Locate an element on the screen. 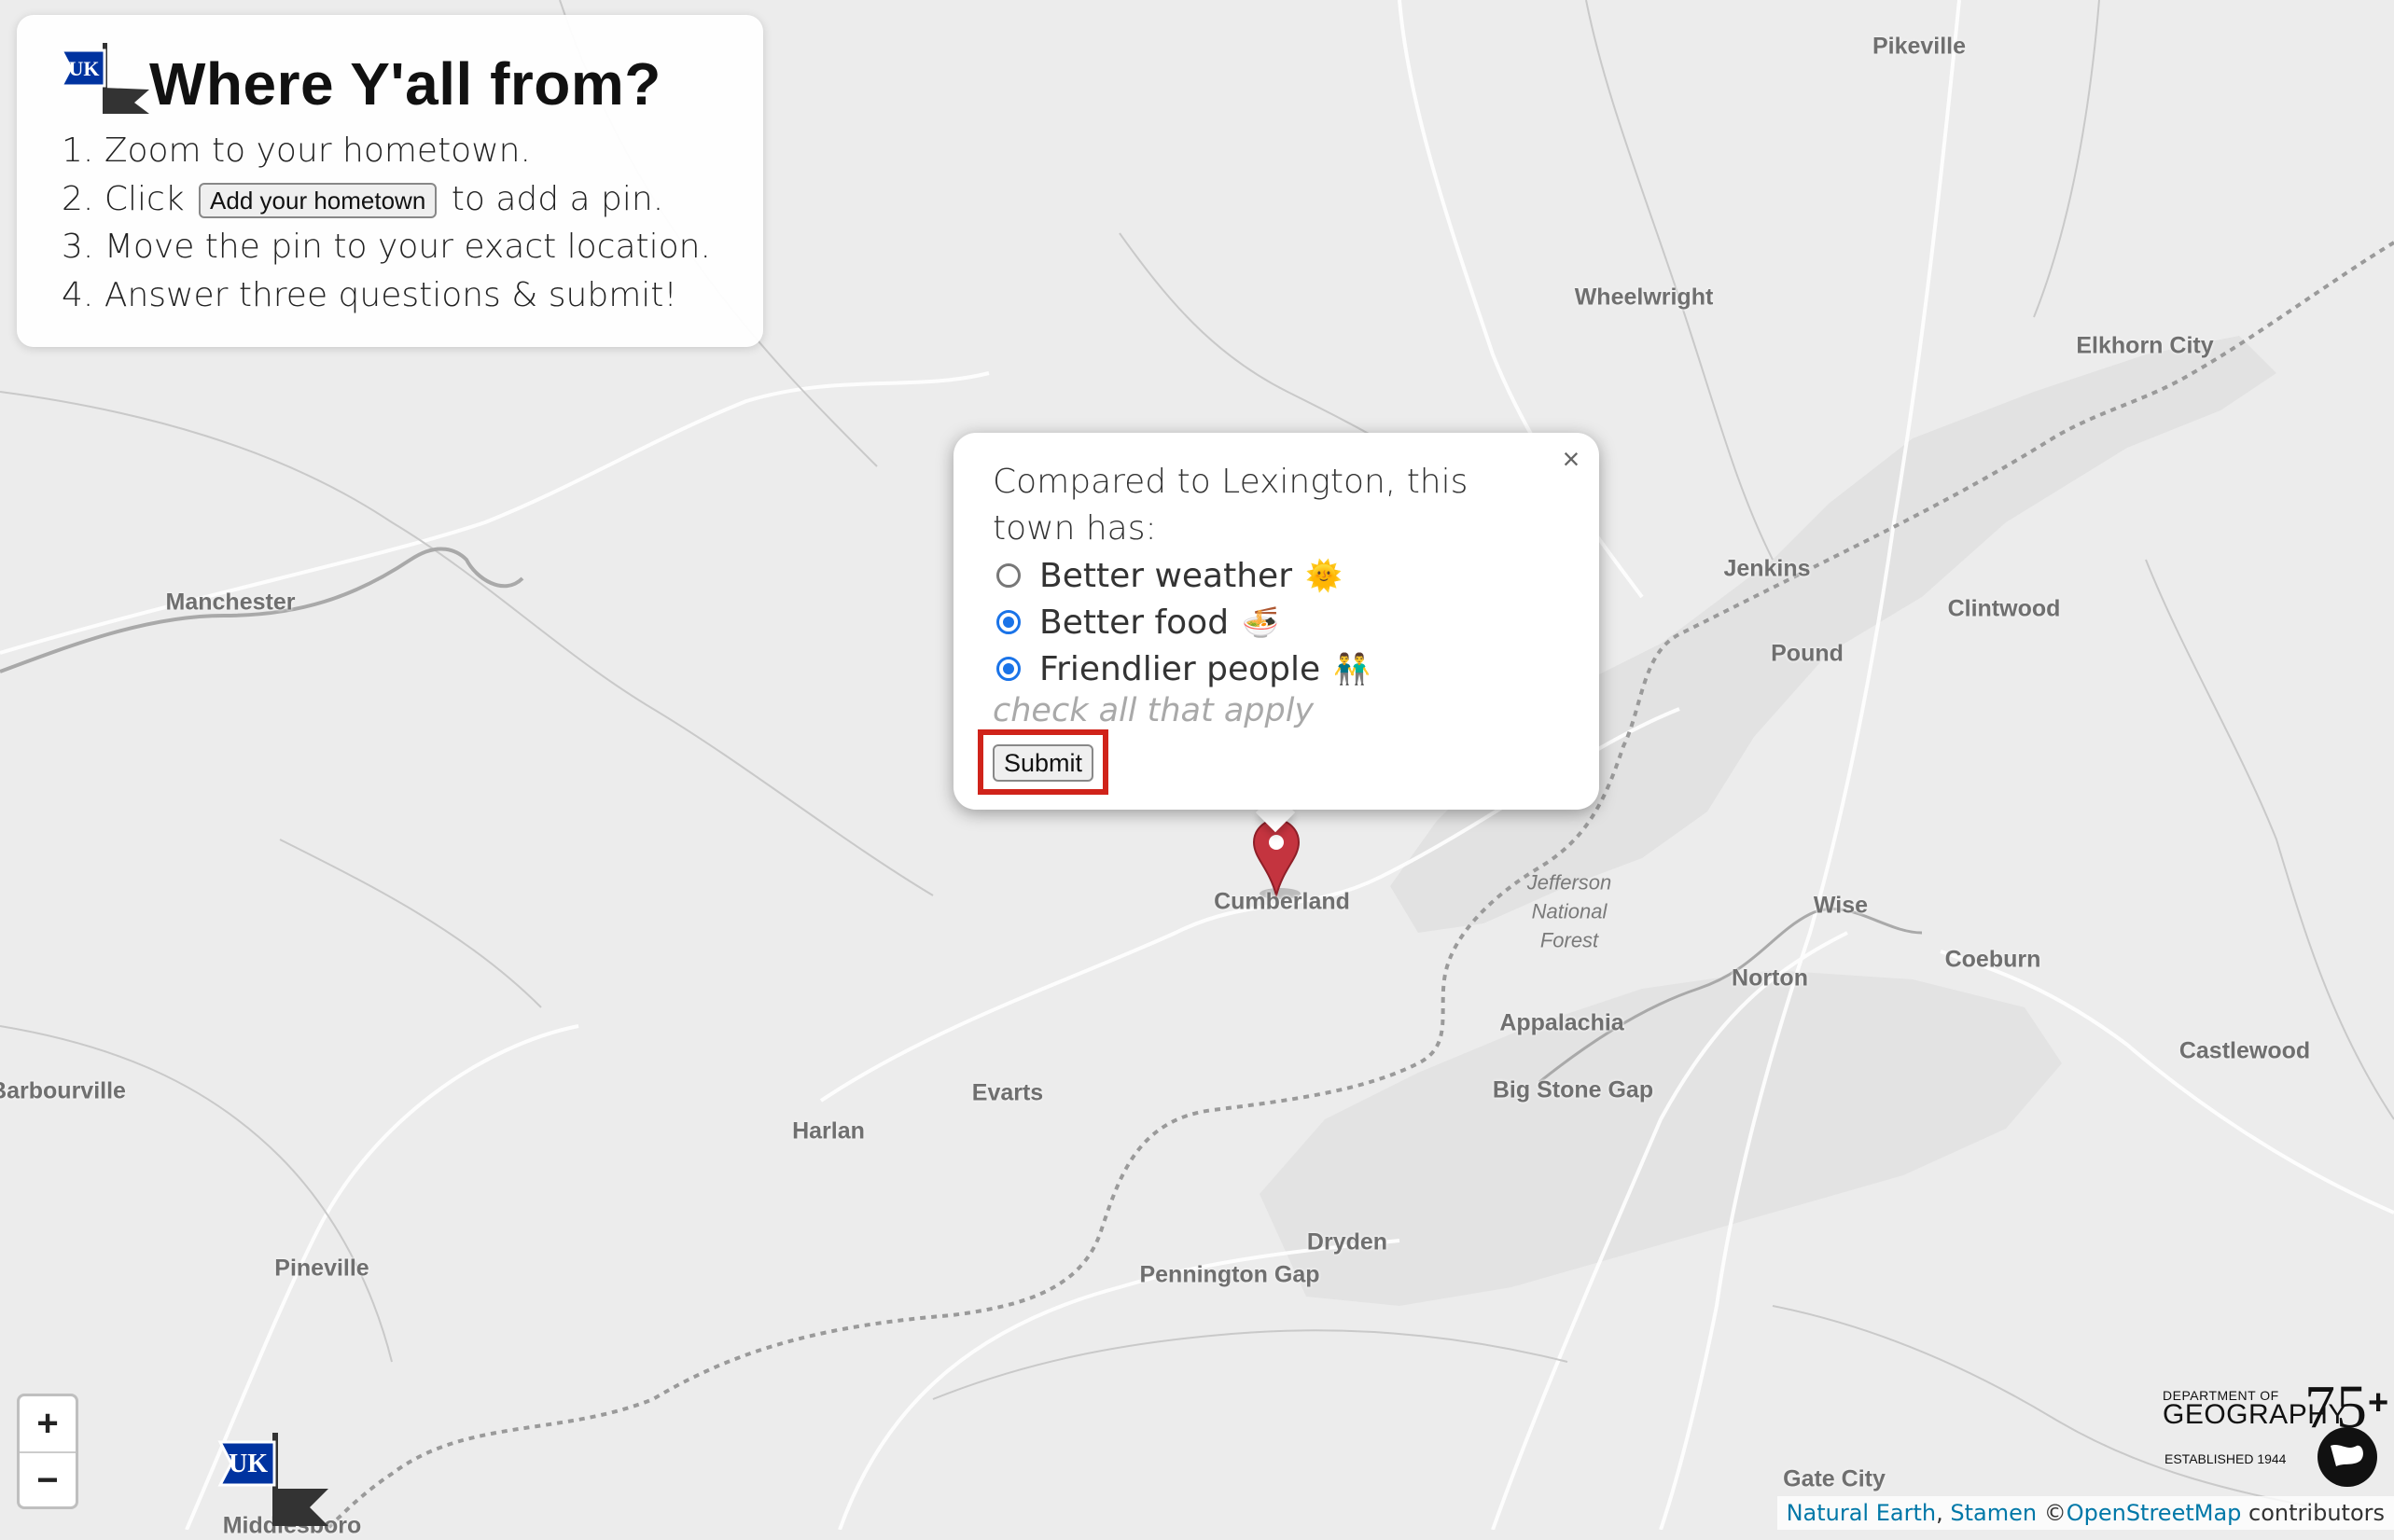  hint-text: check all that apply is located at coordinates (1154, 710).